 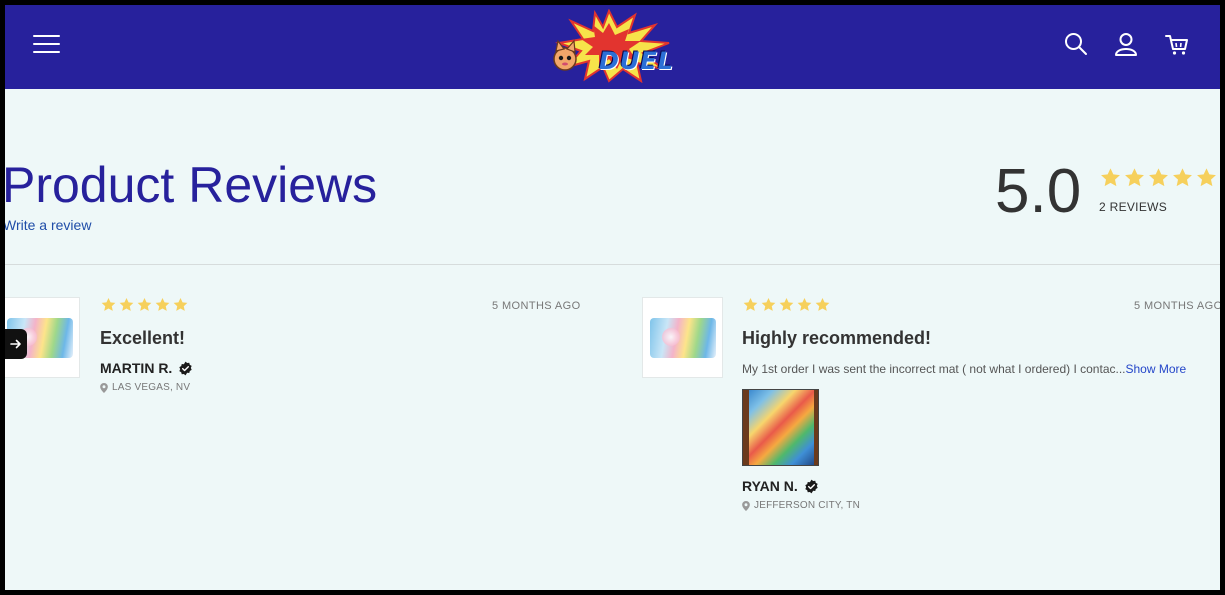 What do you see at coordinates (807, 505) in the screenshot?
I see `location-text: JEFFERSON CITY, TN` at bounding box center [807, 505].